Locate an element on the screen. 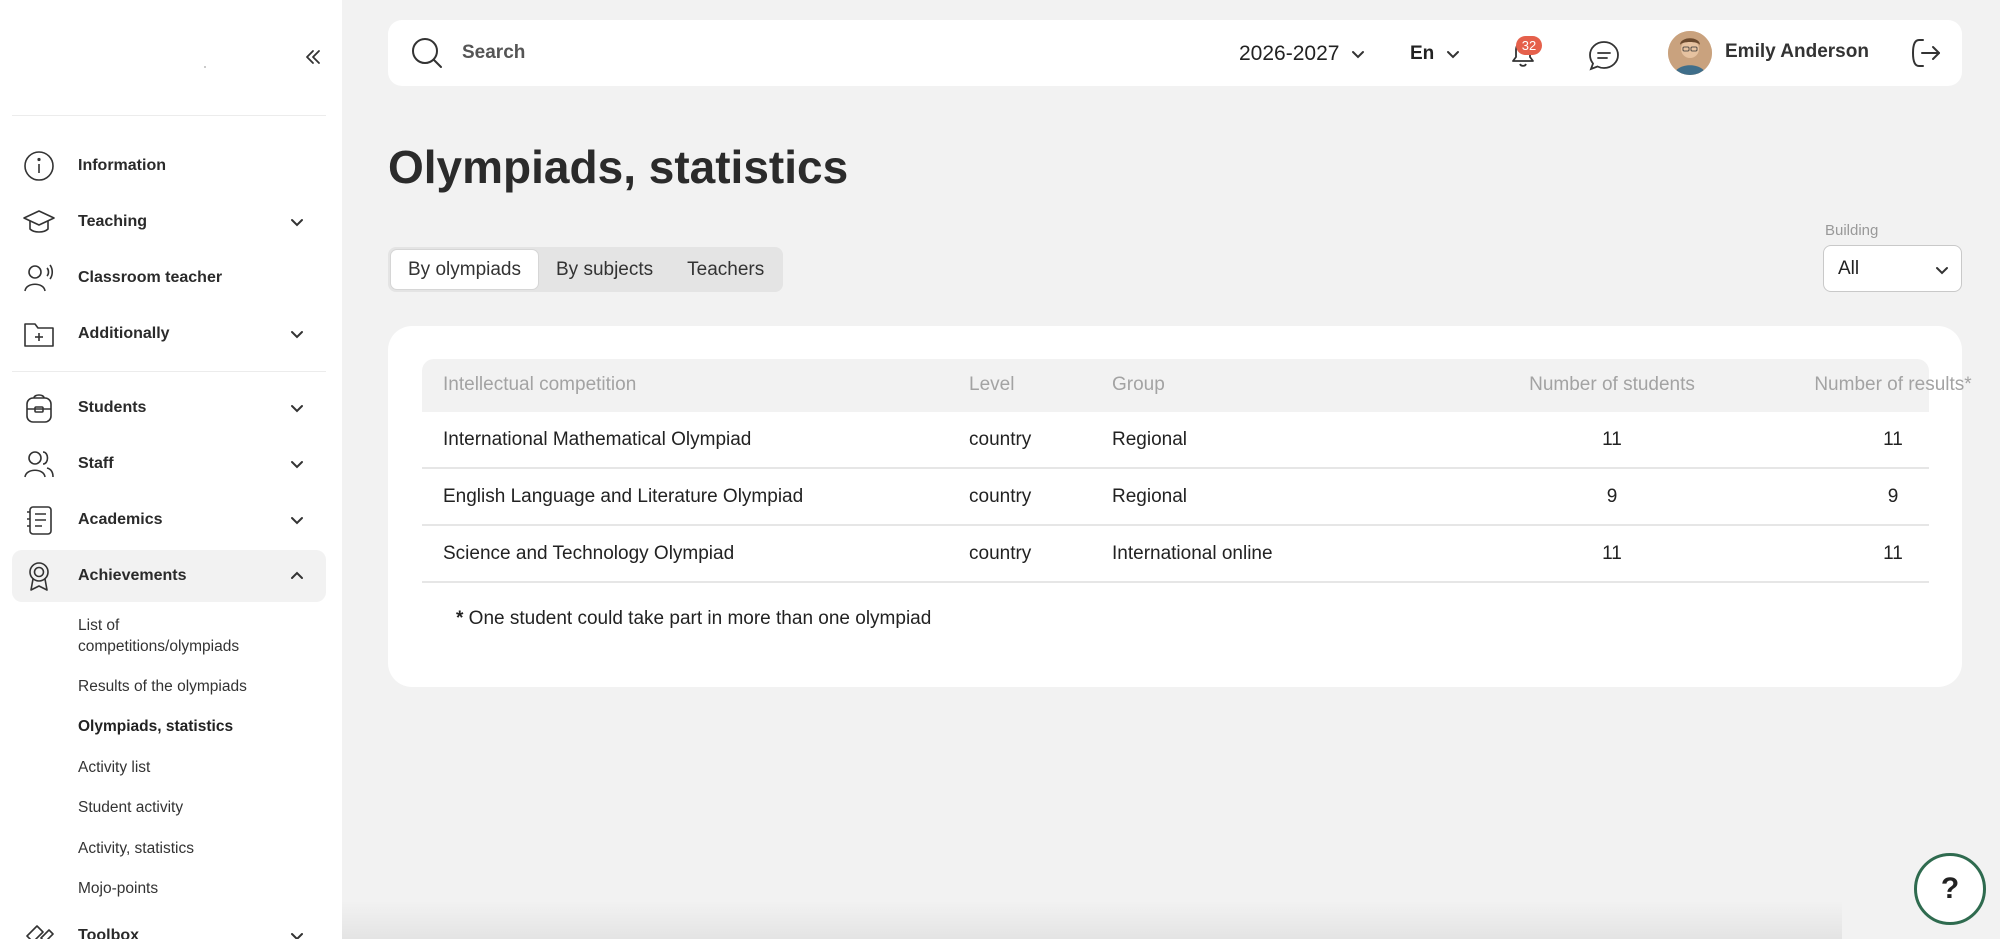  journal-icon is located at coordinates (39, 520).